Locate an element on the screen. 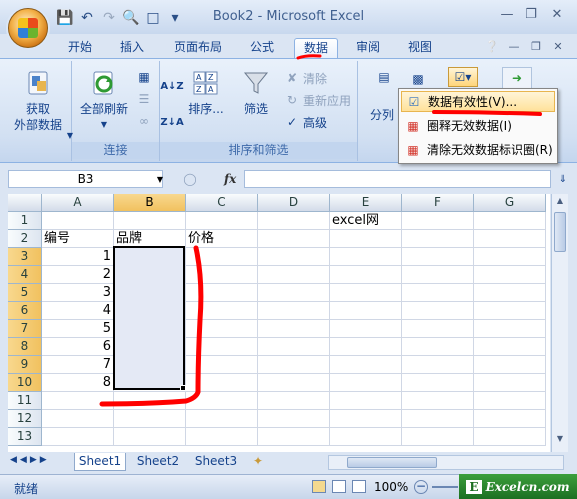 The width and height of the screenshot is (577, 499). tab-home: 开始 is located at coordinates (80, 48).